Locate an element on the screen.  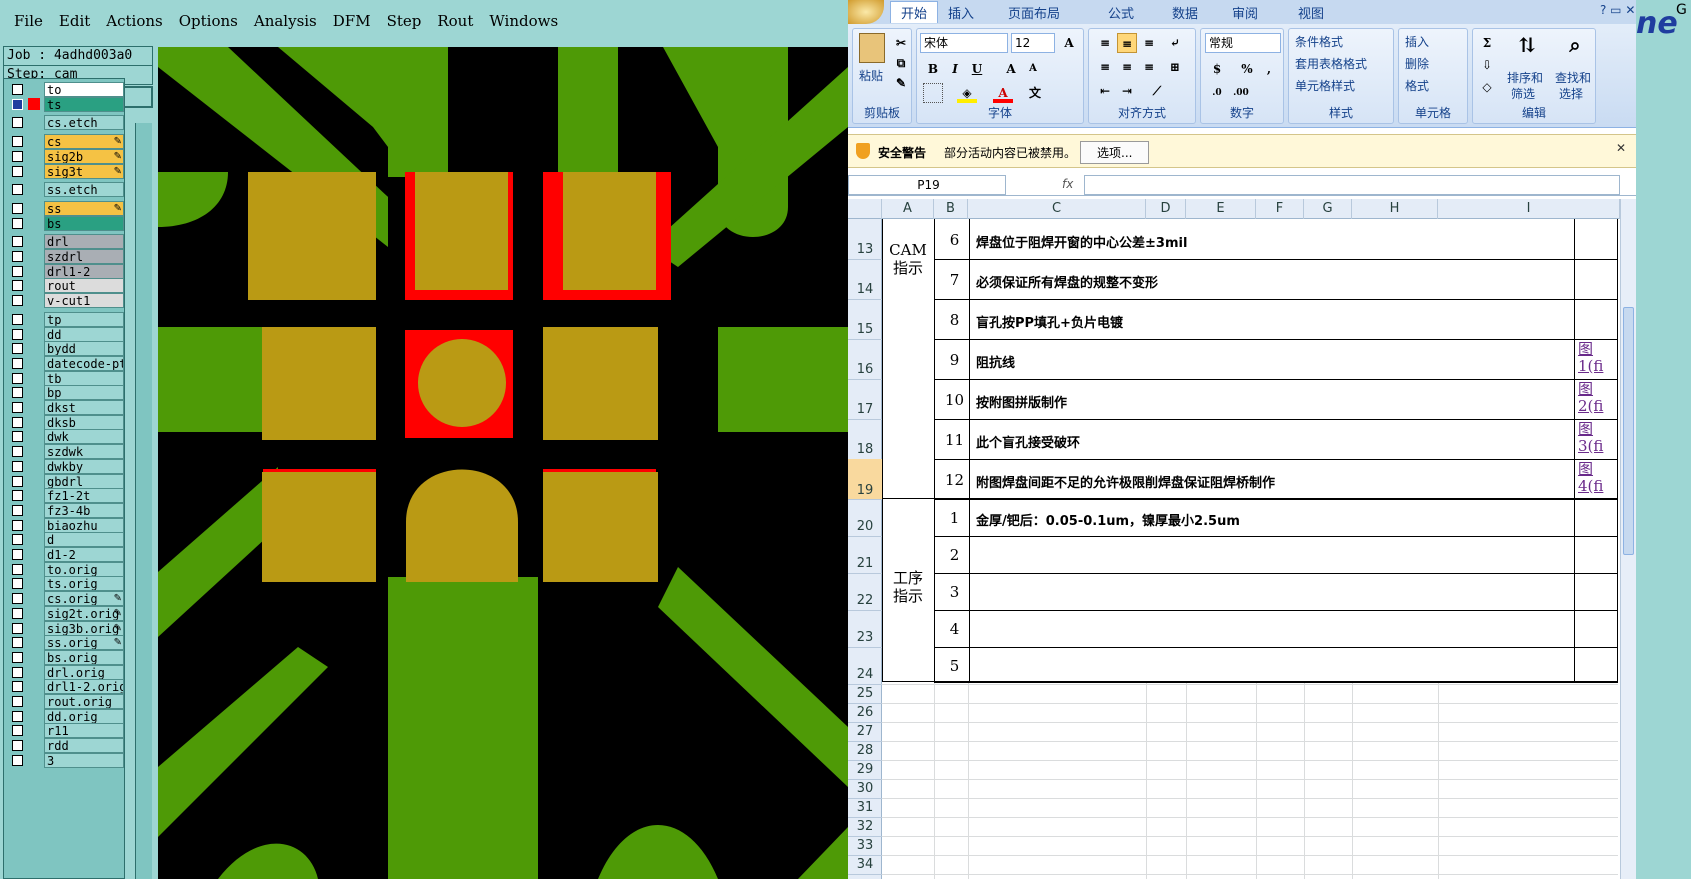
sort-filter-button-line2: 筛选 is located at coordinates (1523, 93).